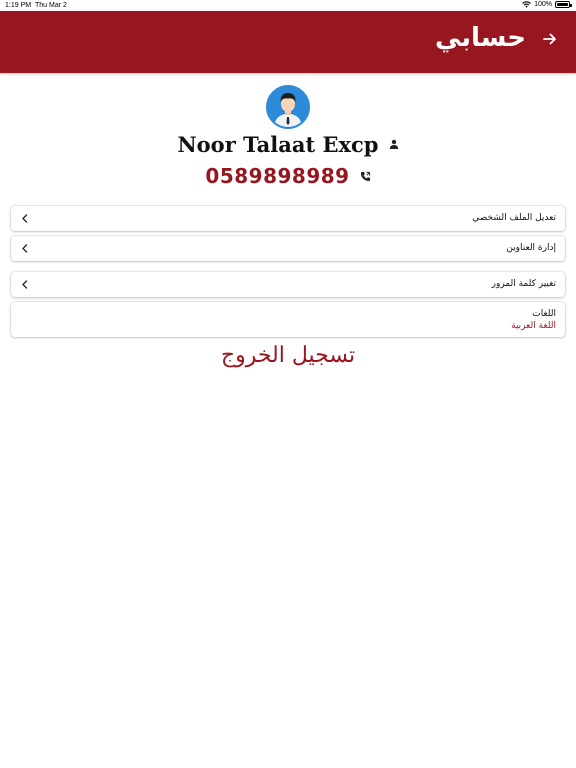 The width and height of the screenshot is (576, 768). I want to click on languages-item: اللغات اللغة العربية, so click(288, 319).